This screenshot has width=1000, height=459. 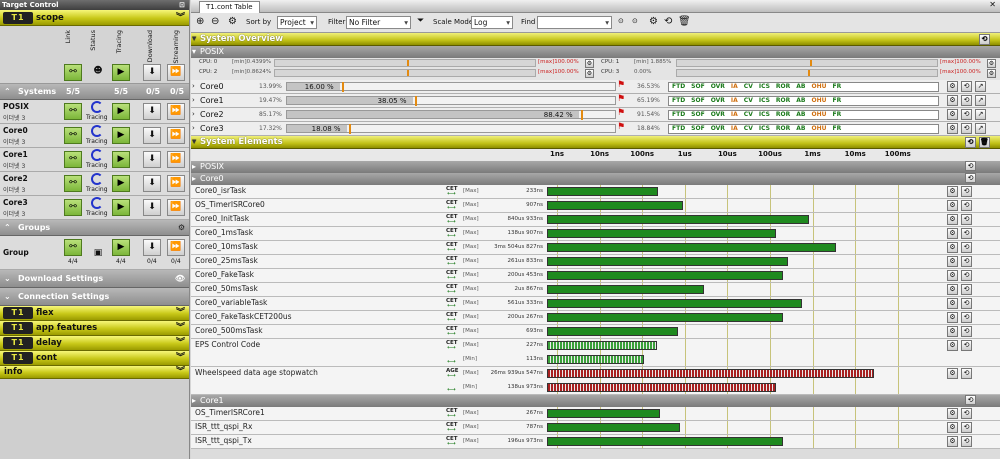 What do you see at coordinates (378, 22) in the screenshot?
I see `filter-select: No Filter` at bounding box center [378, 22].